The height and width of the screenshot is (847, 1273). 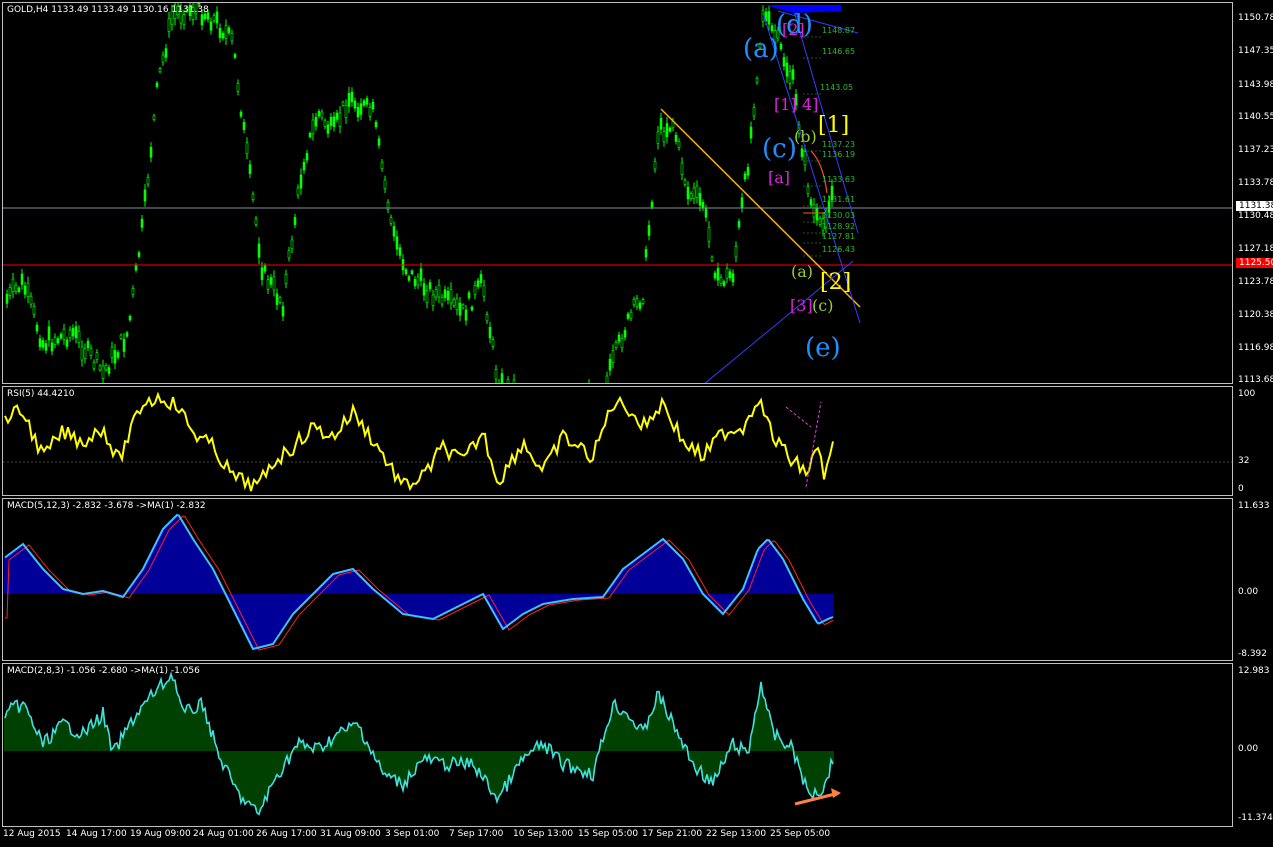 I want to click on fib-level-label: 1130.03, so click(x=839, y=215).